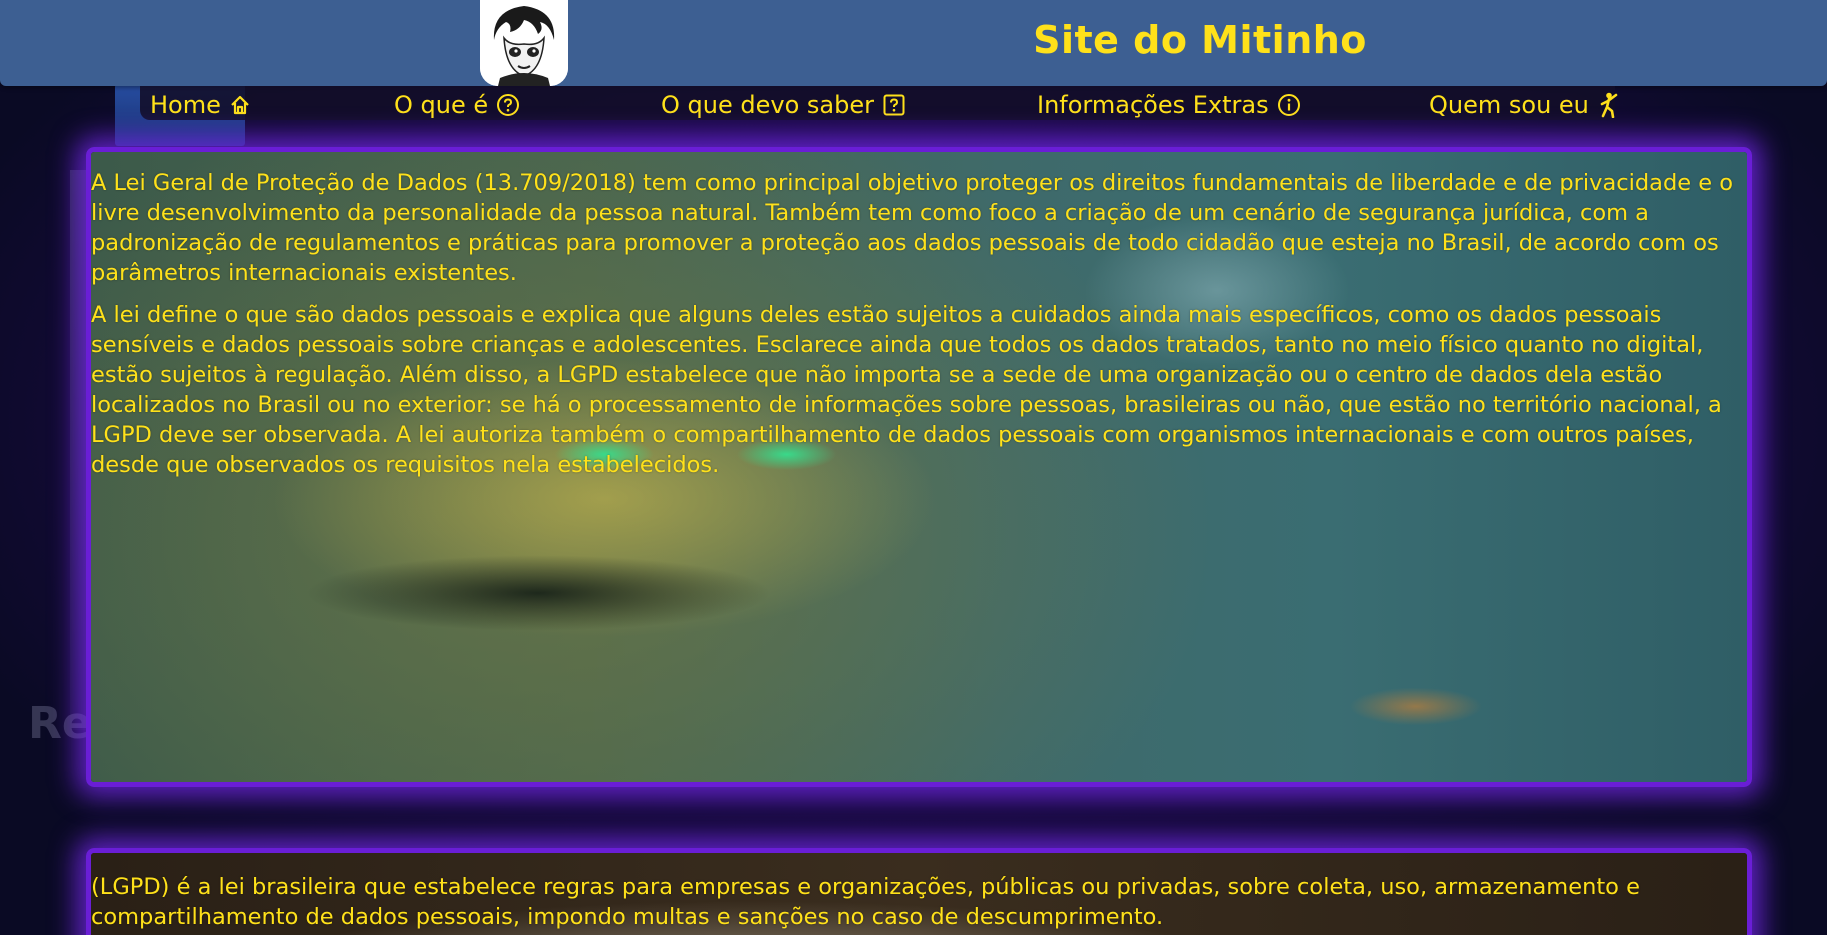 The image size is (1827, 935). What do you see at coordinates (913, 43) in the screenshot?
I see `site-header: Site do Mitinho` at bounding box center [913, 43].